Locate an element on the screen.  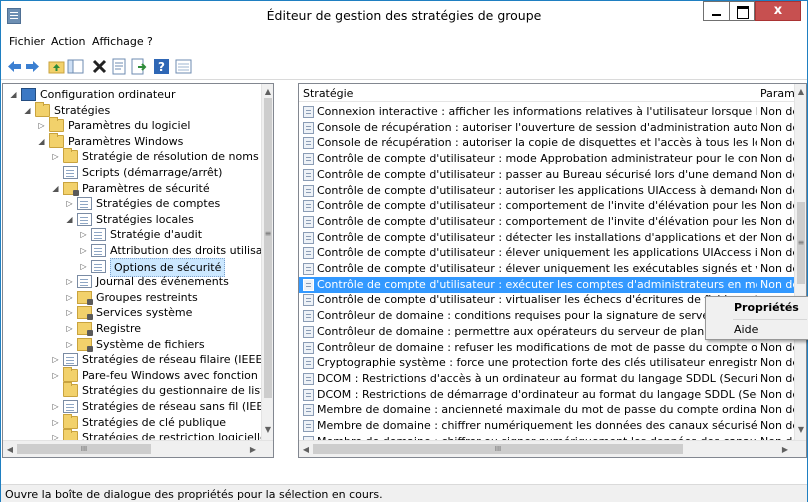
menu-bar: Fichier Action Affichage ? is located at coordinates (404, 42).